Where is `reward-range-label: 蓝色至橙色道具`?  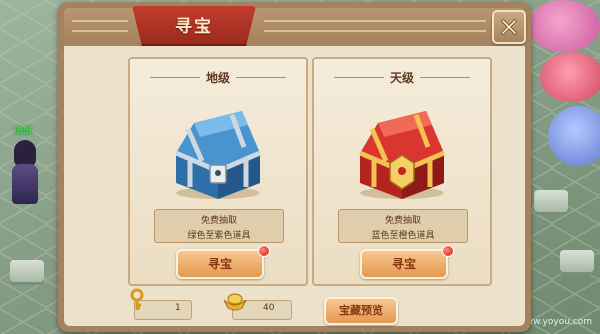
reward-range-label: 蓝色至橙色道具 is located at coordinates (403, 236).